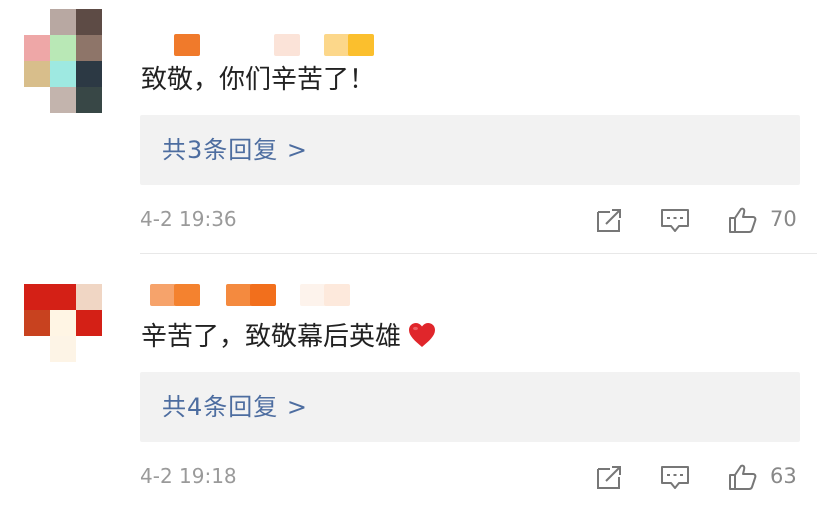 The image size is (817, 509). I want to click on comment-text-content: 辛苦了，致敬幕后英雄, so click(271, 337).